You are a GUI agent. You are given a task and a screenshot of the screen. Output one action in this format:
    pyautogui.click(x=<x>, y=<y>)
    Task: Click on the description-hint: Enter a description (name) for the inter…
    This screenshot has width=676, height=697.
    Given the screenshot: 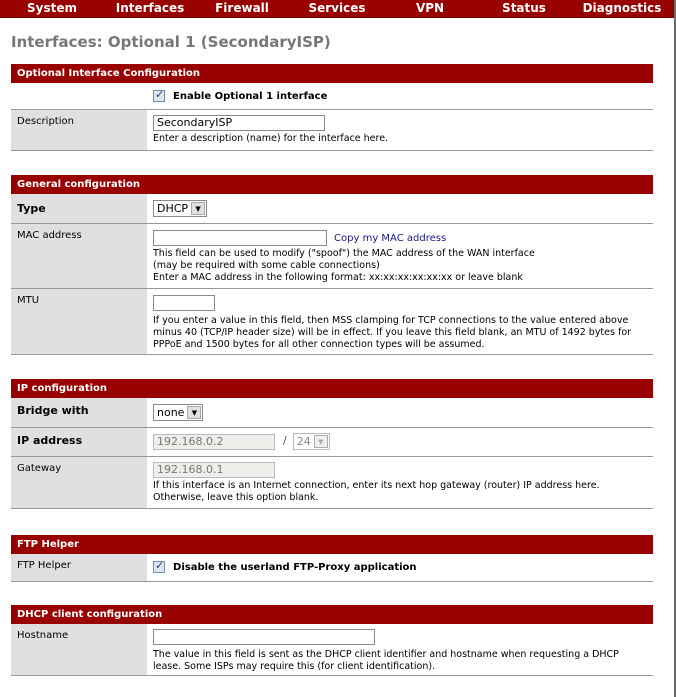 What is the action you would take?
    pyautogui.click(x=271, y=138)
    